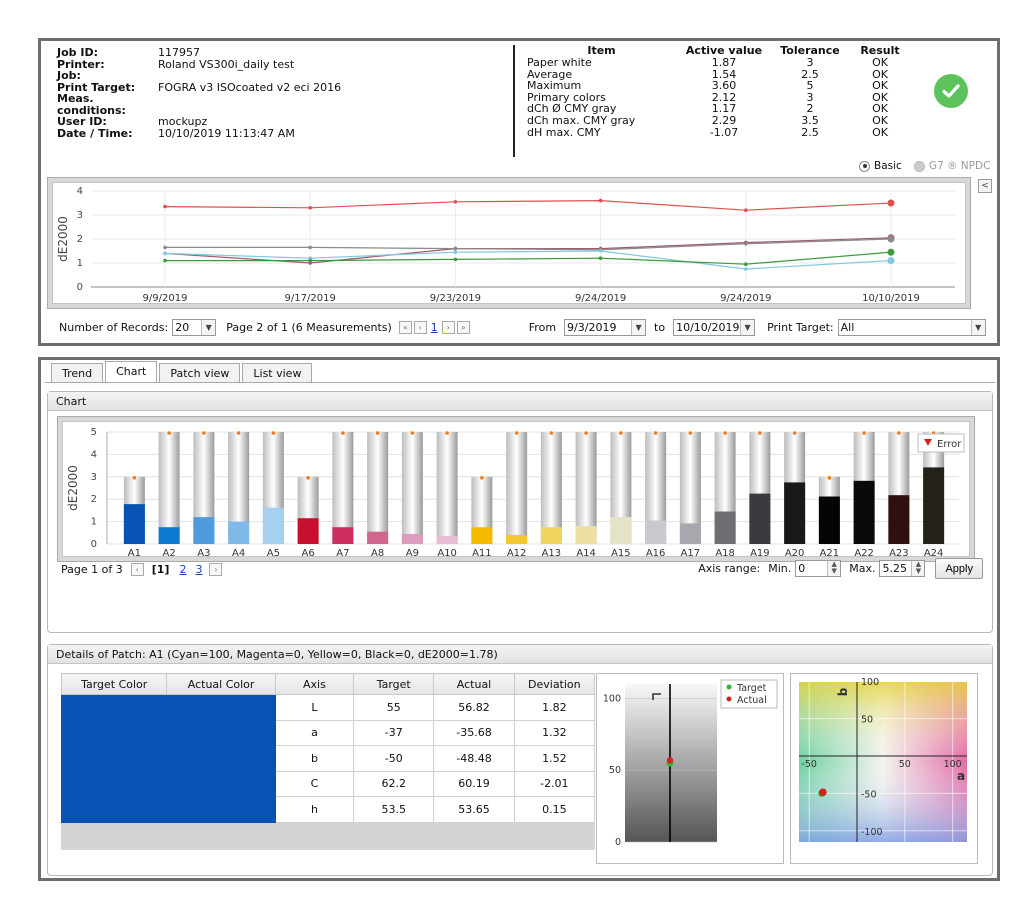 The height and width of the screenshot is (916, 1030). I want to click on print-target-select: All ▼, so click(911, 327).